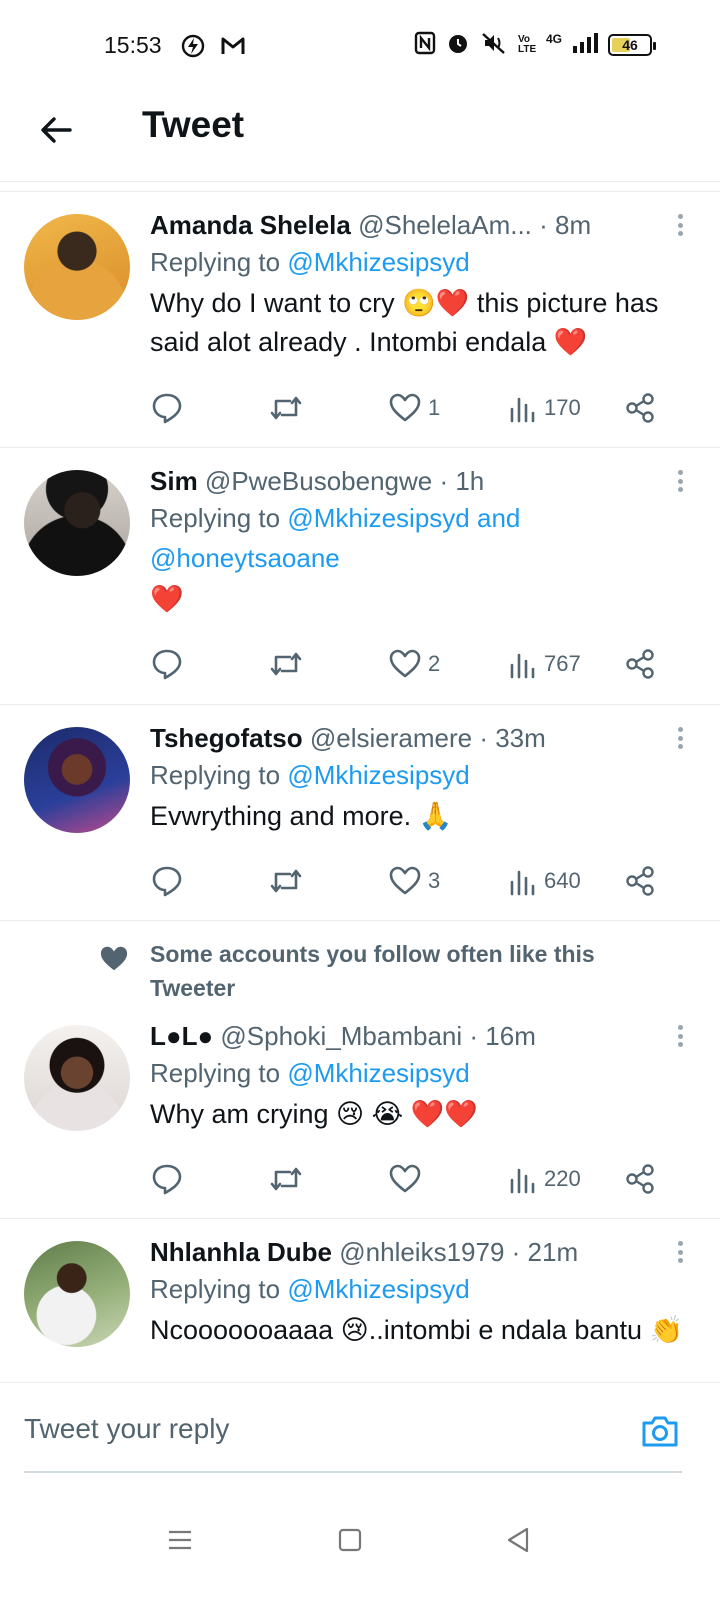  I want to click on like-button: 3, so click(414, 881).